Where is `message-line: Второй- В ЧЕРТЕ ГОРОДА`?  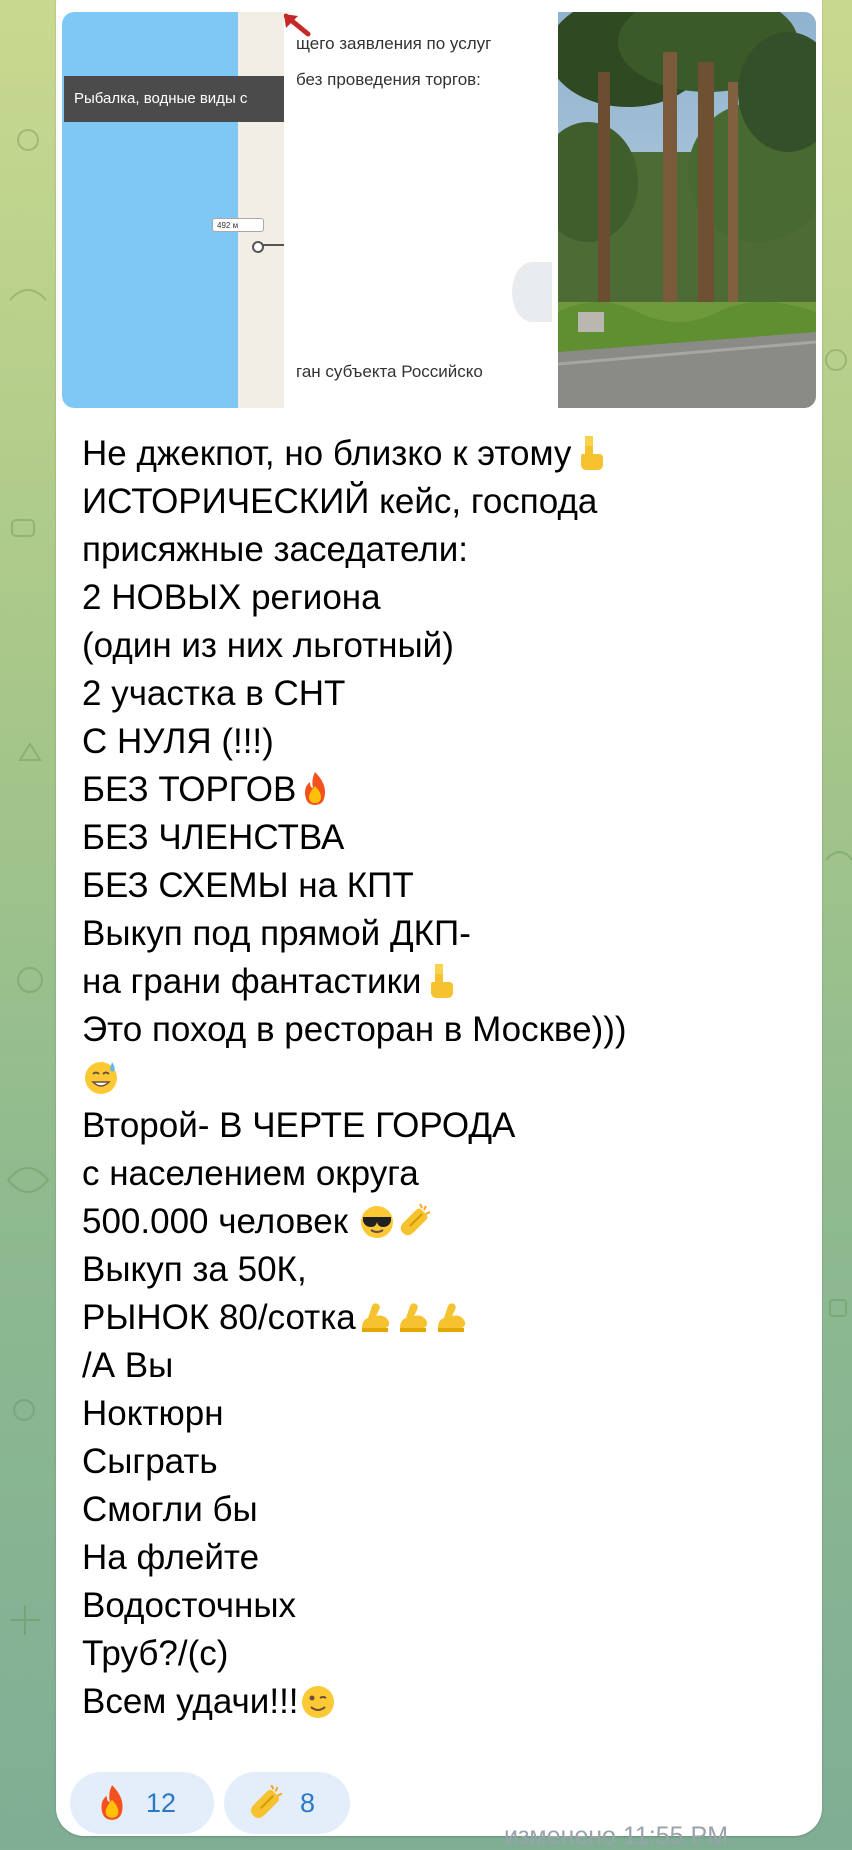
message-line: Второй- В ЧЕРТЕ ГОРОДА is located at coordinates (299, 1125).